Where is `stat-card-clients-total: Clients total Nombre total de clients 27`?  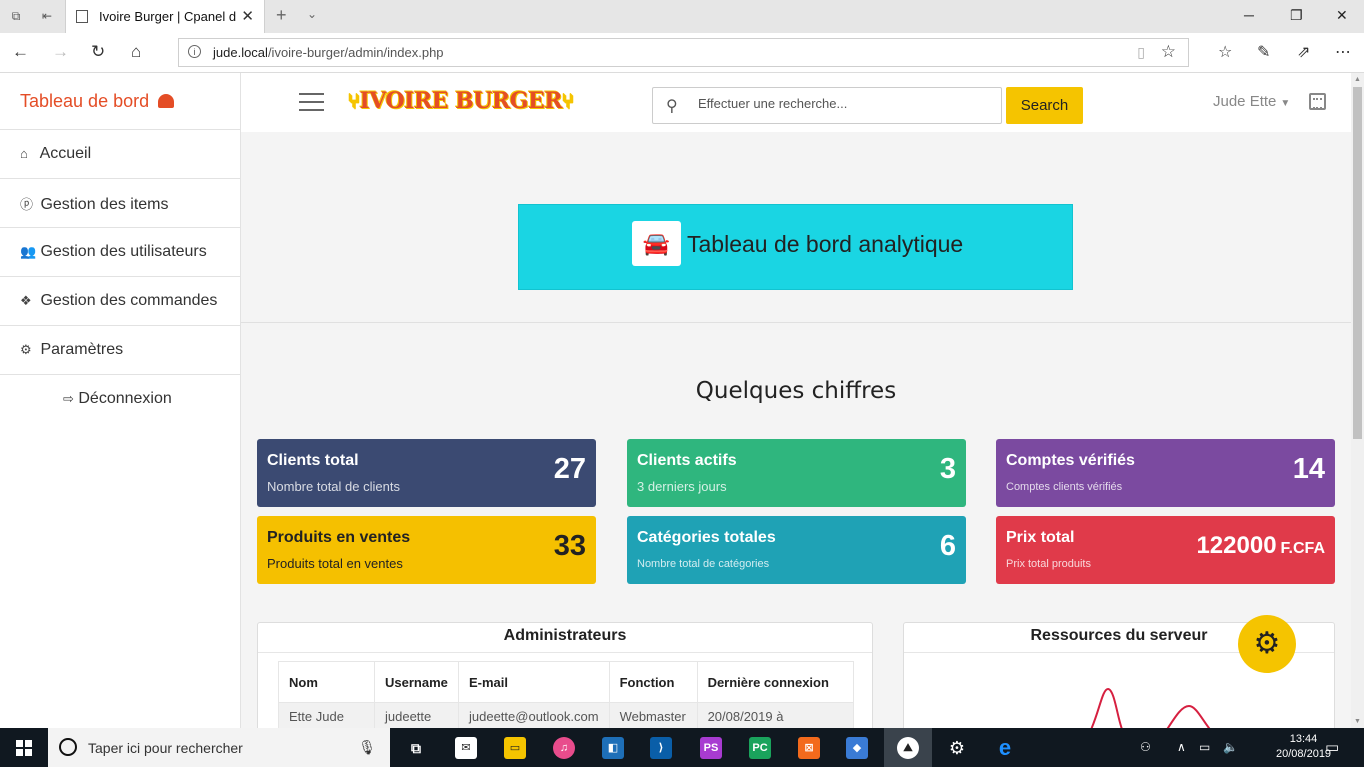 stat-card-clients-total: Clients total Nombre total de clients 27 is located at coordinates (426, 473).